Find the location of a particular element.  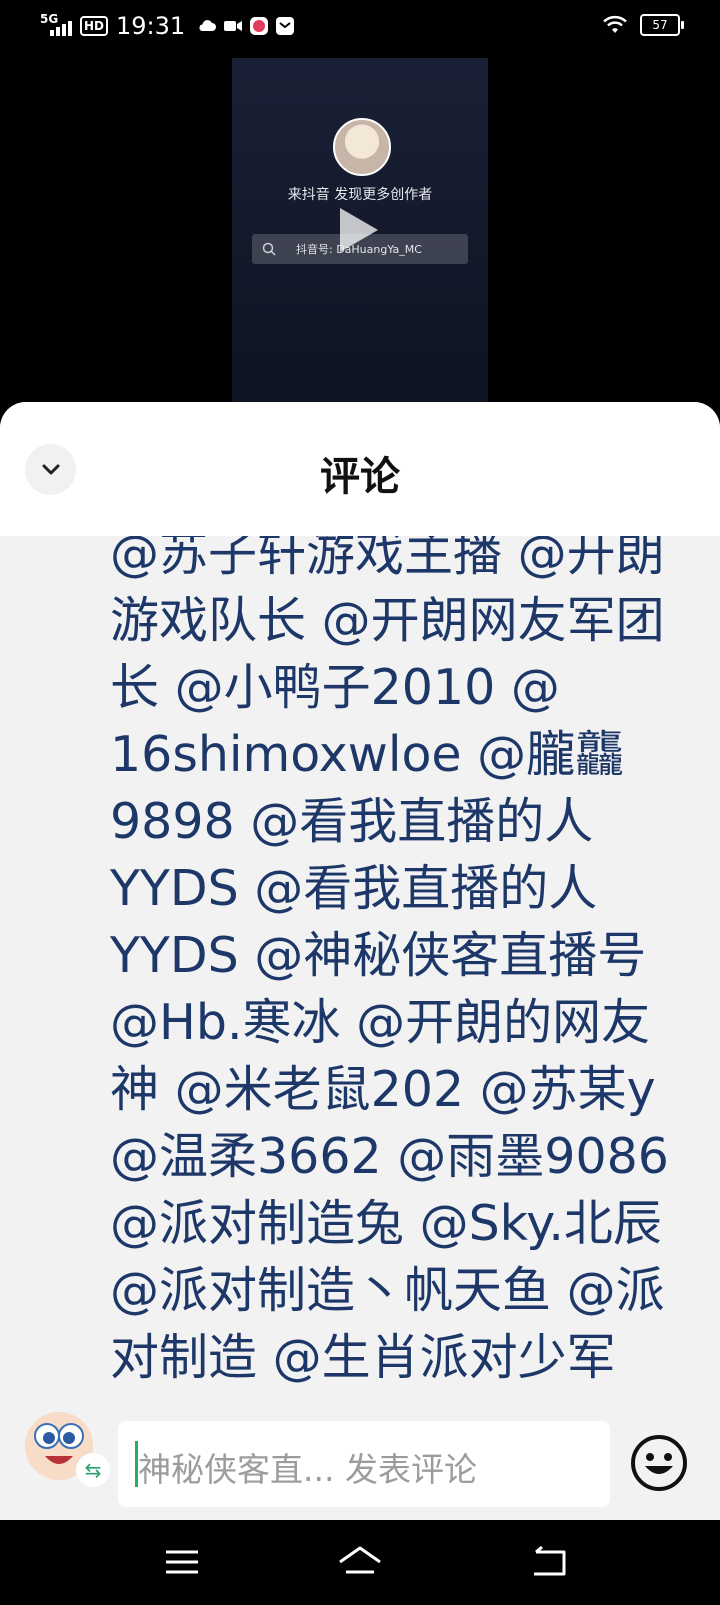

comment-line: YYDS @神秘侠客直播号 is located at coordinates (378, 955).